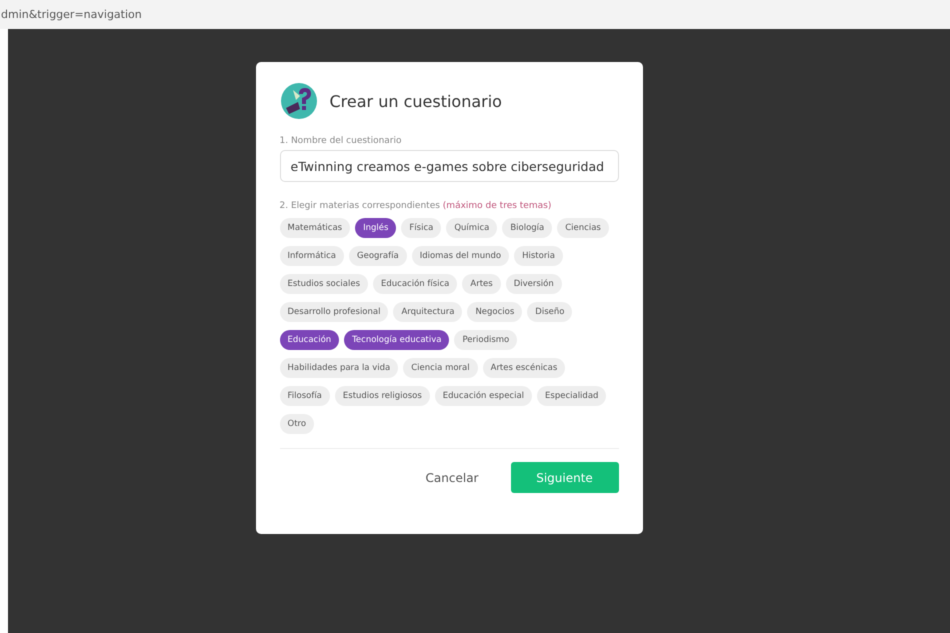 This screenshot has width=950, height=633. I want to click on quiz-logo-icon, so click(299, 101).